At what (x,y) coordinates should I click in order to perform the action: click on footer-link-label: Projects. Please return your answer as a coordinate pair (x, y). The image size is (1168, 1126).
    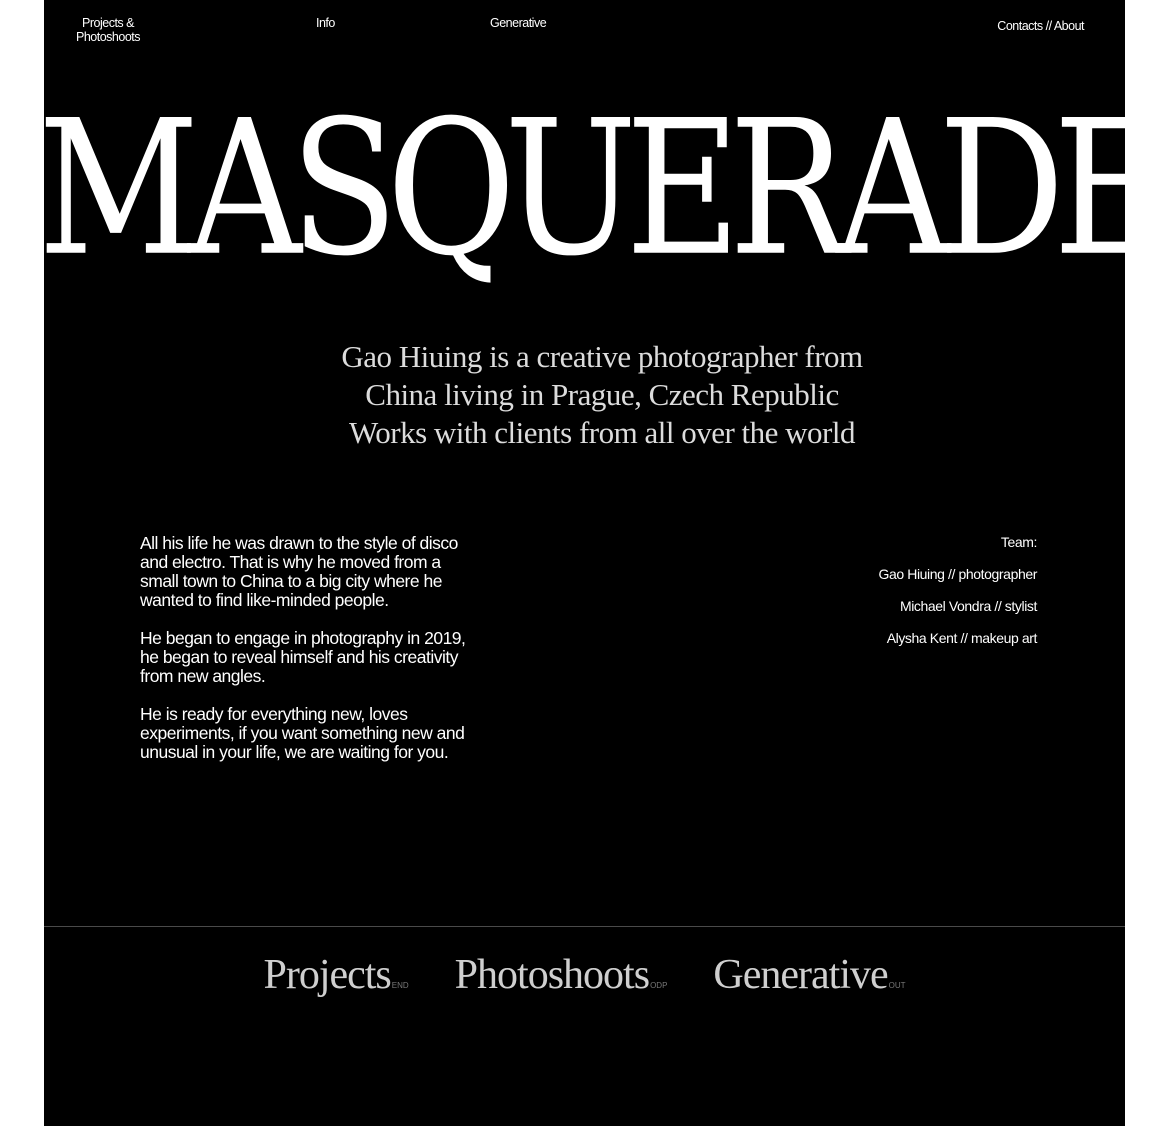
    Looking at the image, I should click on (327, 975).